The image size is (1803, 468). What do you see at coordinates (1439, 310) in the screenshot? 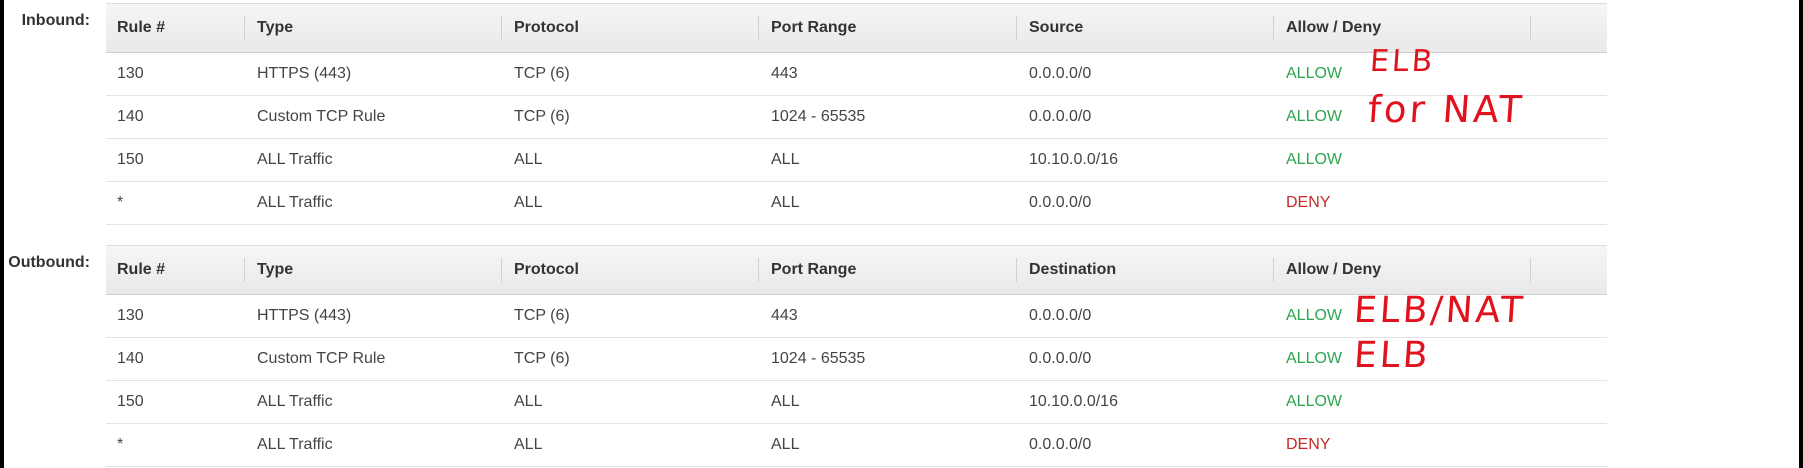
I see `annotation-outbound-130: ELB/NAT` at bounding box center [1439, 310].